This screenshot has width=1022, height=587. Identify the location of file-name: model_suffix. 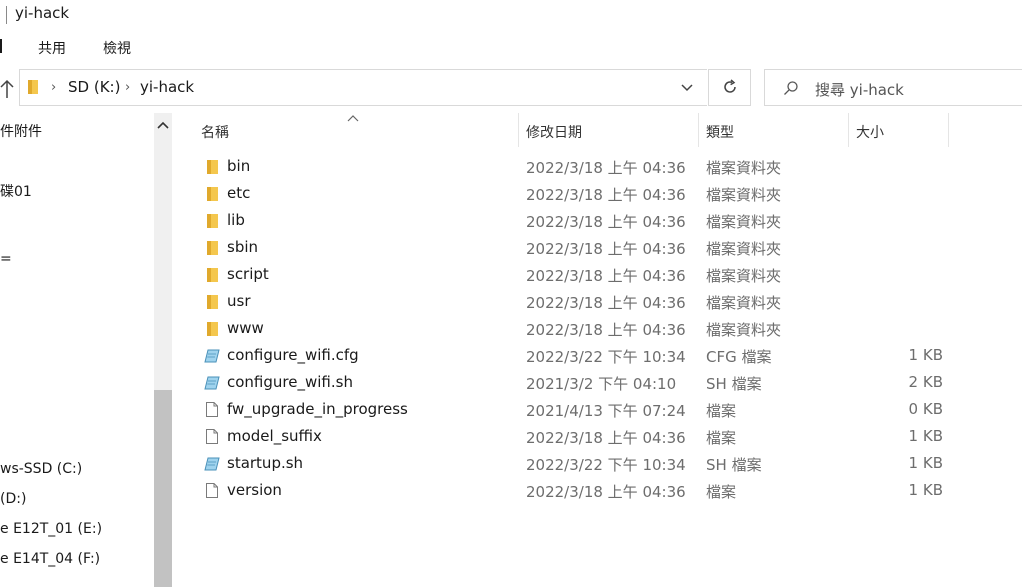
(274, 436).